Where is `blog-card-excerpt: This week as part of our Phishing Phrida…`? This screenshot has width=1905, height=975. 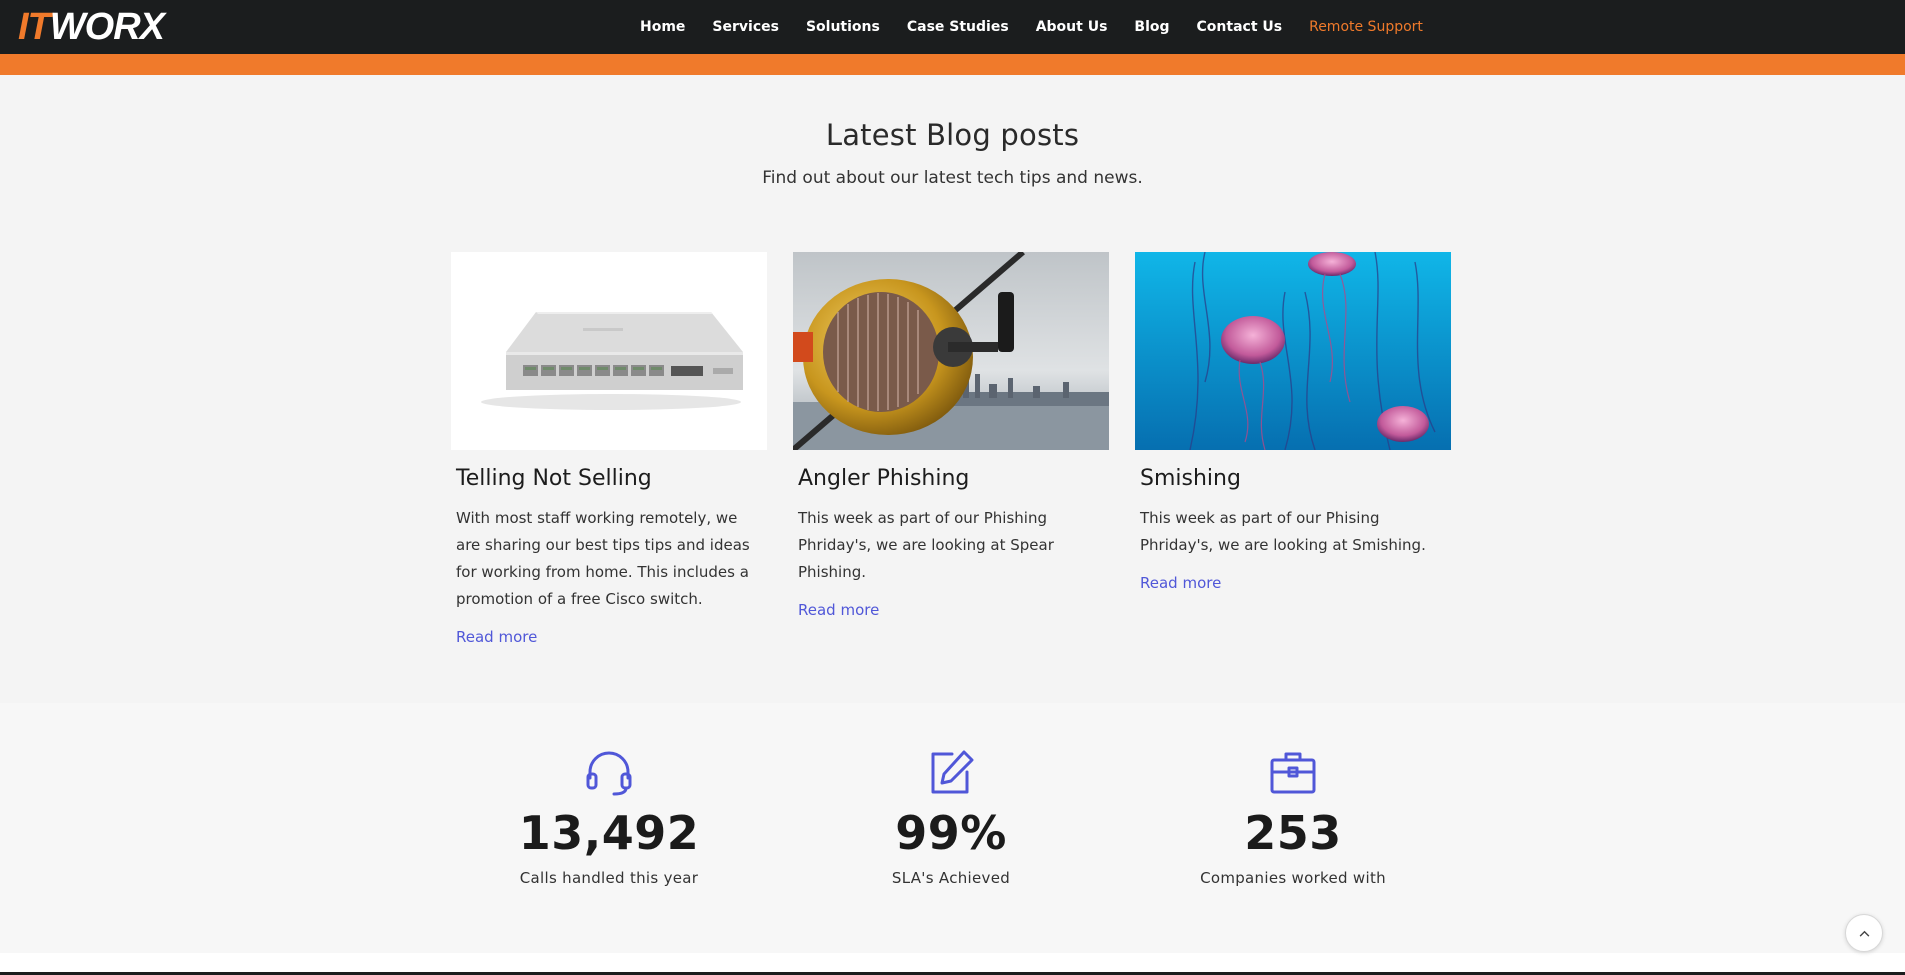 blog-card-excerpt: This week as part of our Phishing Phrida… is located at coordinates (926, 545).